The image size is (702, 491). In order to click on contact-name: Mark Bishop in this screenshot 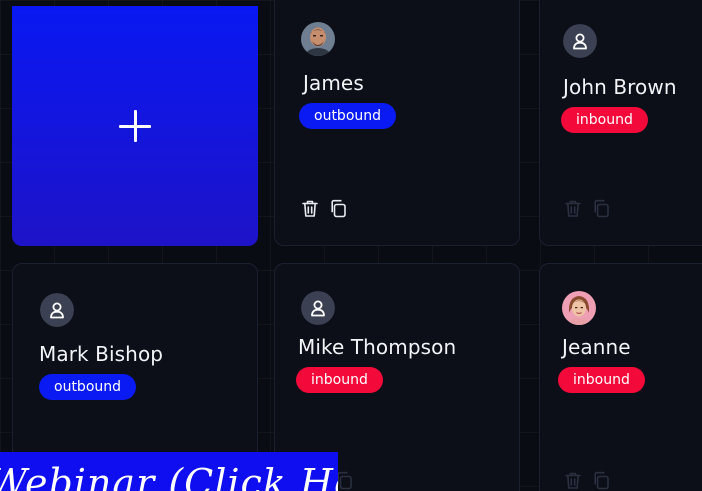, I will do `click(101, 354)`.